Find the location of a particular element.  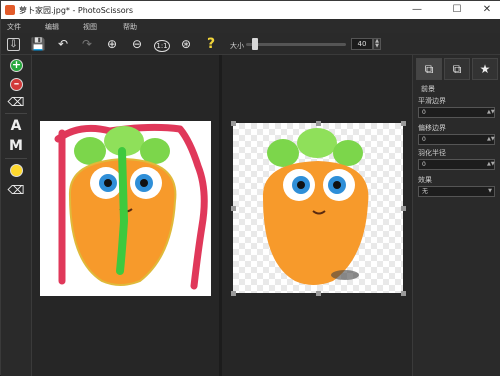

zoom-out-button: ⊖ is located at coordinates (137, 44).